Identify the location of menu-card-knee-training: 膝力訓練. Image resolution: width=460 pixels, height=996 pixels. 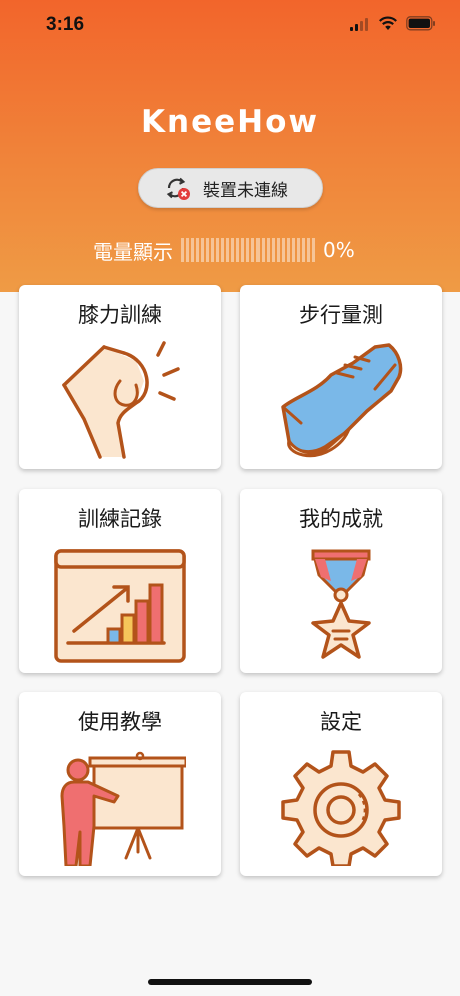
(120, 377).